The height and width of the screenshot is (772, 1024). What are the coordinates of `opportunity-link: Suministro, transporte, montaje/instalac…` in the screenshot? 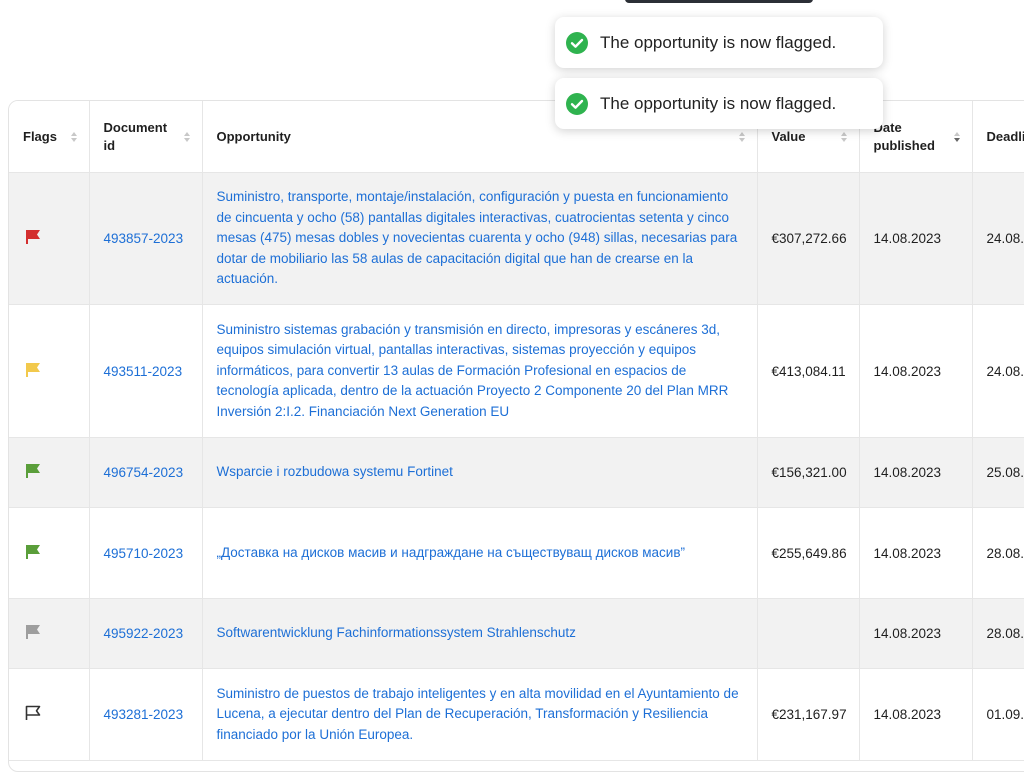 It's located at (480, 238).